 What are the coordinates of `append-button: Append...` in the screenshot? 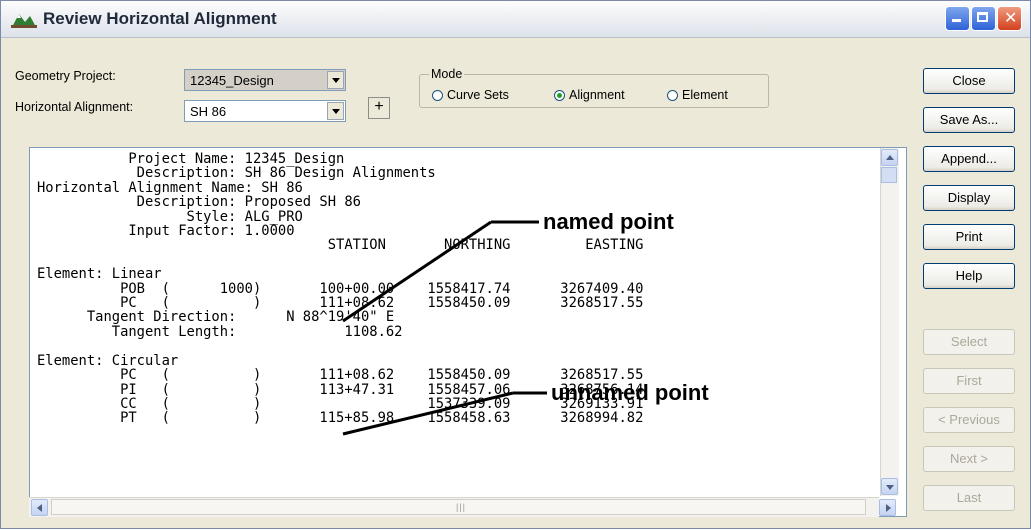 It's located at (969, 159).